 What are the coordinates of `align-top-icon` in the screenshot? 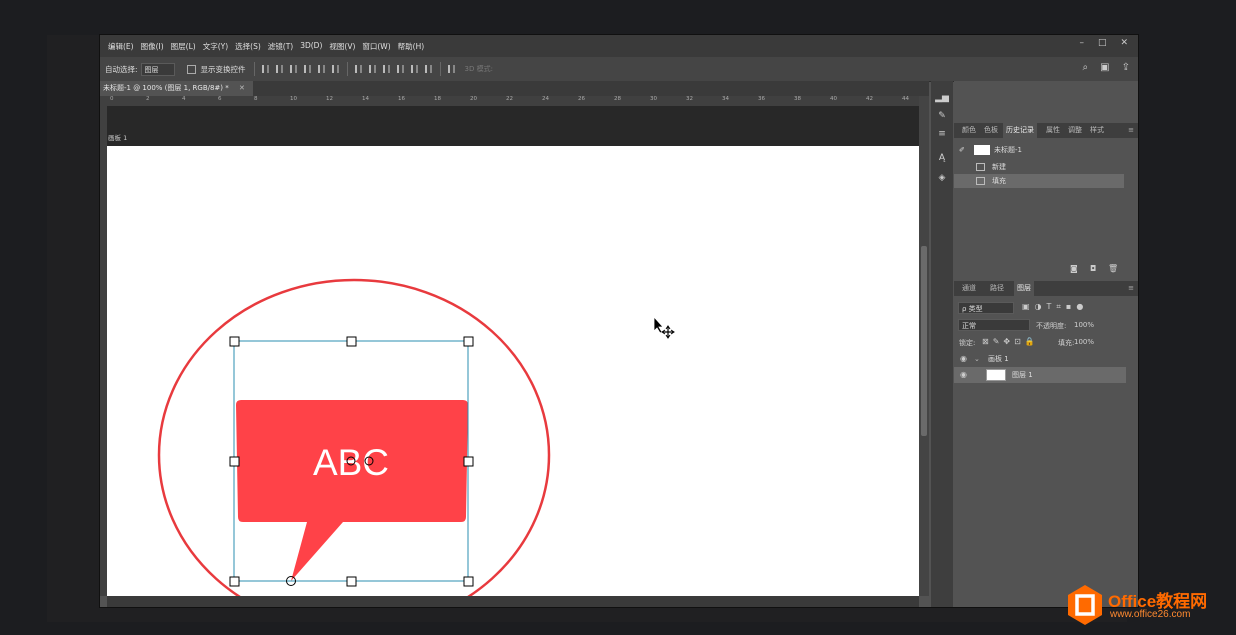 It's located at (265, 69).